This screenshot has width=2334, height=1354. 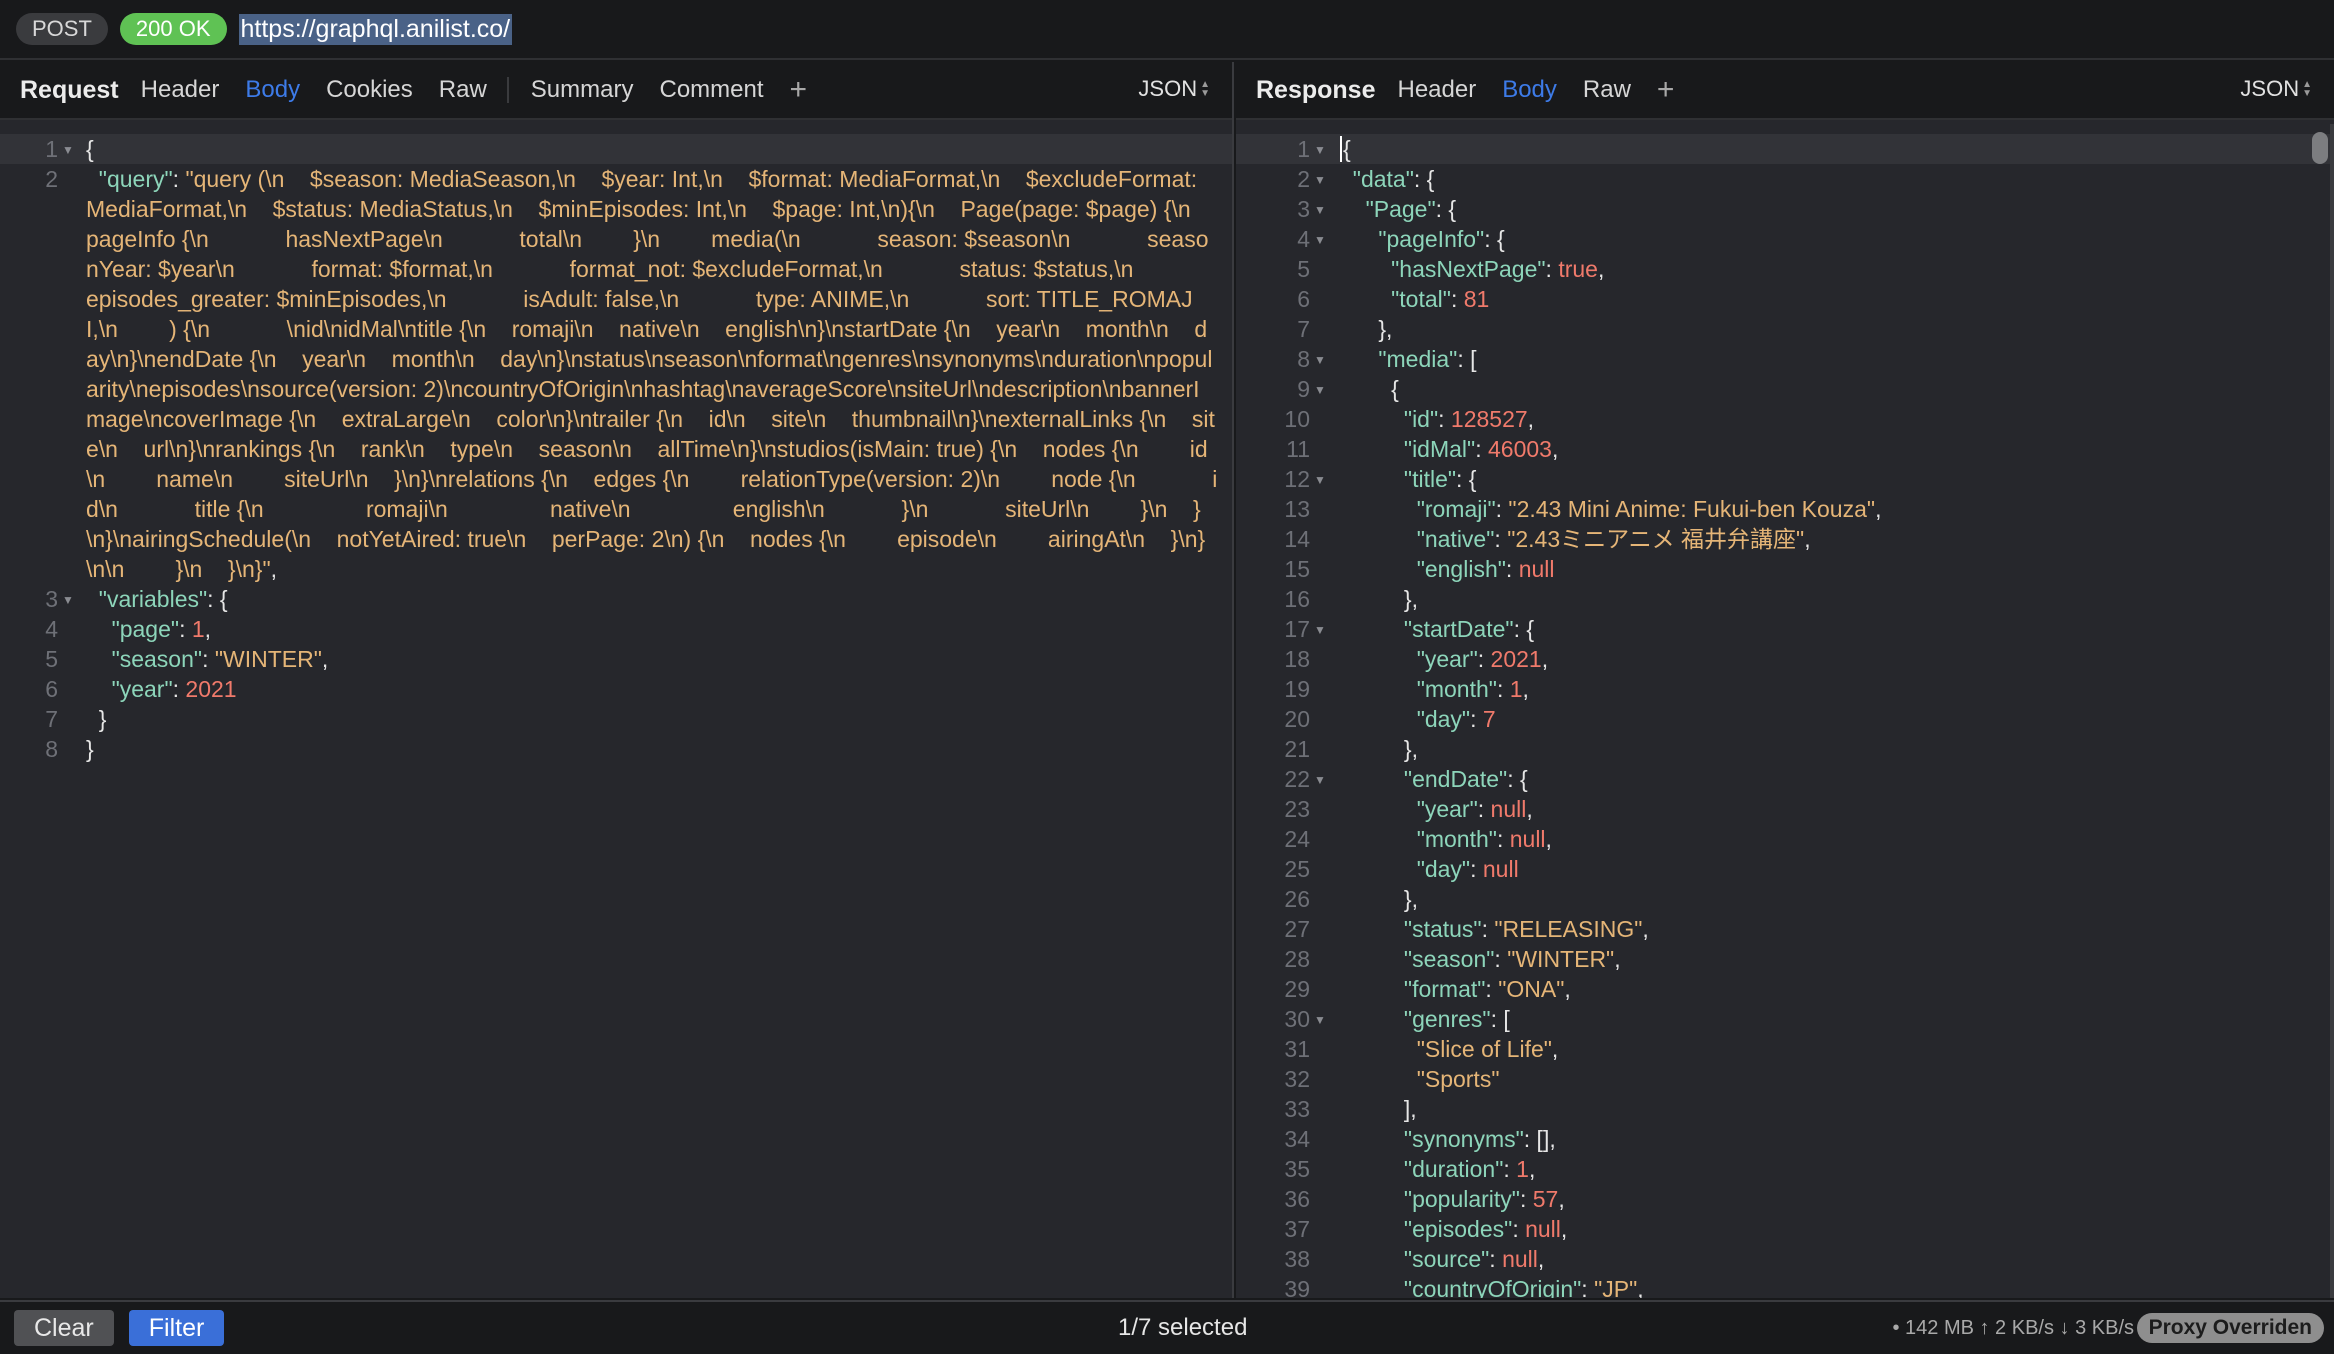 I want to click on line-number: 22, so click(x=1297, y=779).